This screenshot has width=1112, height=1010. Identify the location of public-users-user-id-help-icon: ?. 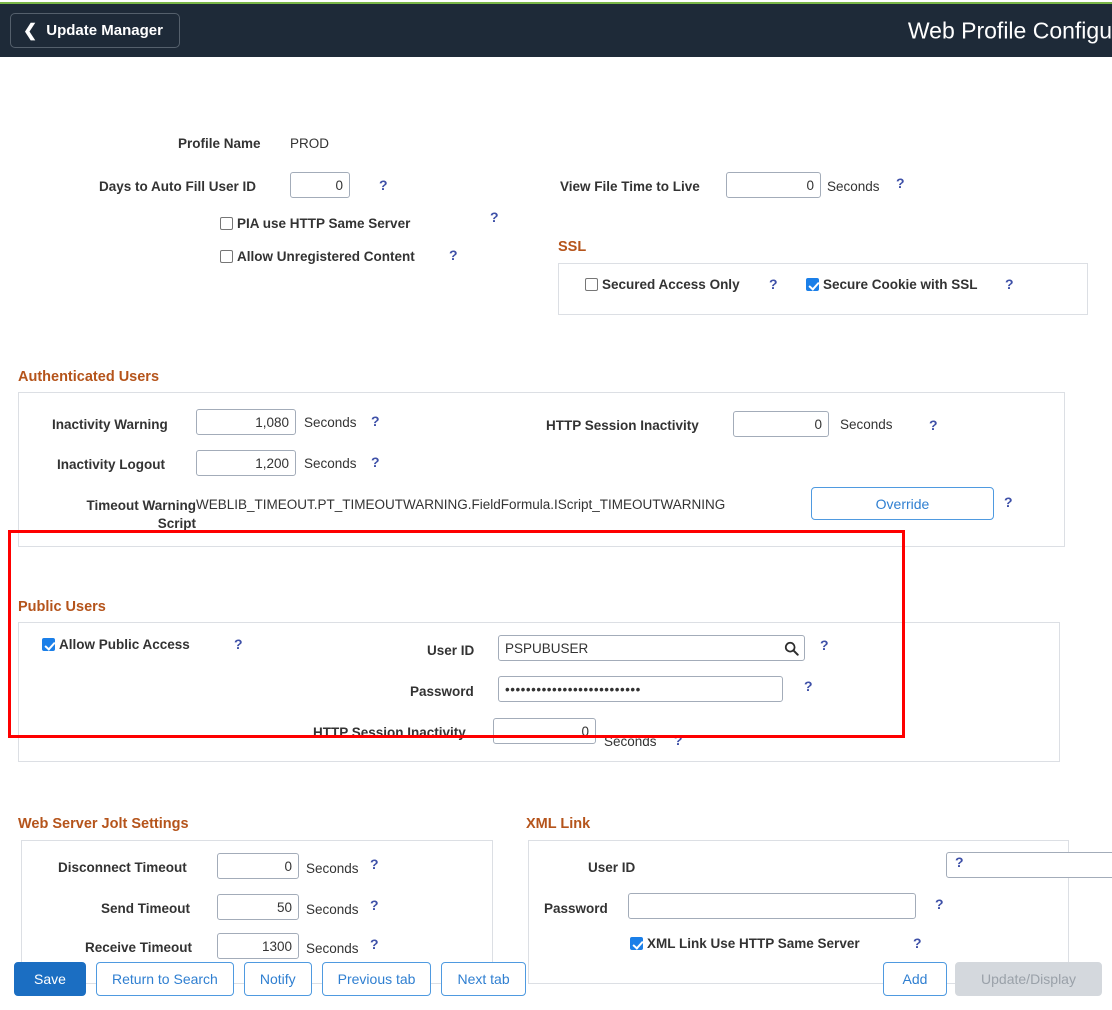
(824, 645).